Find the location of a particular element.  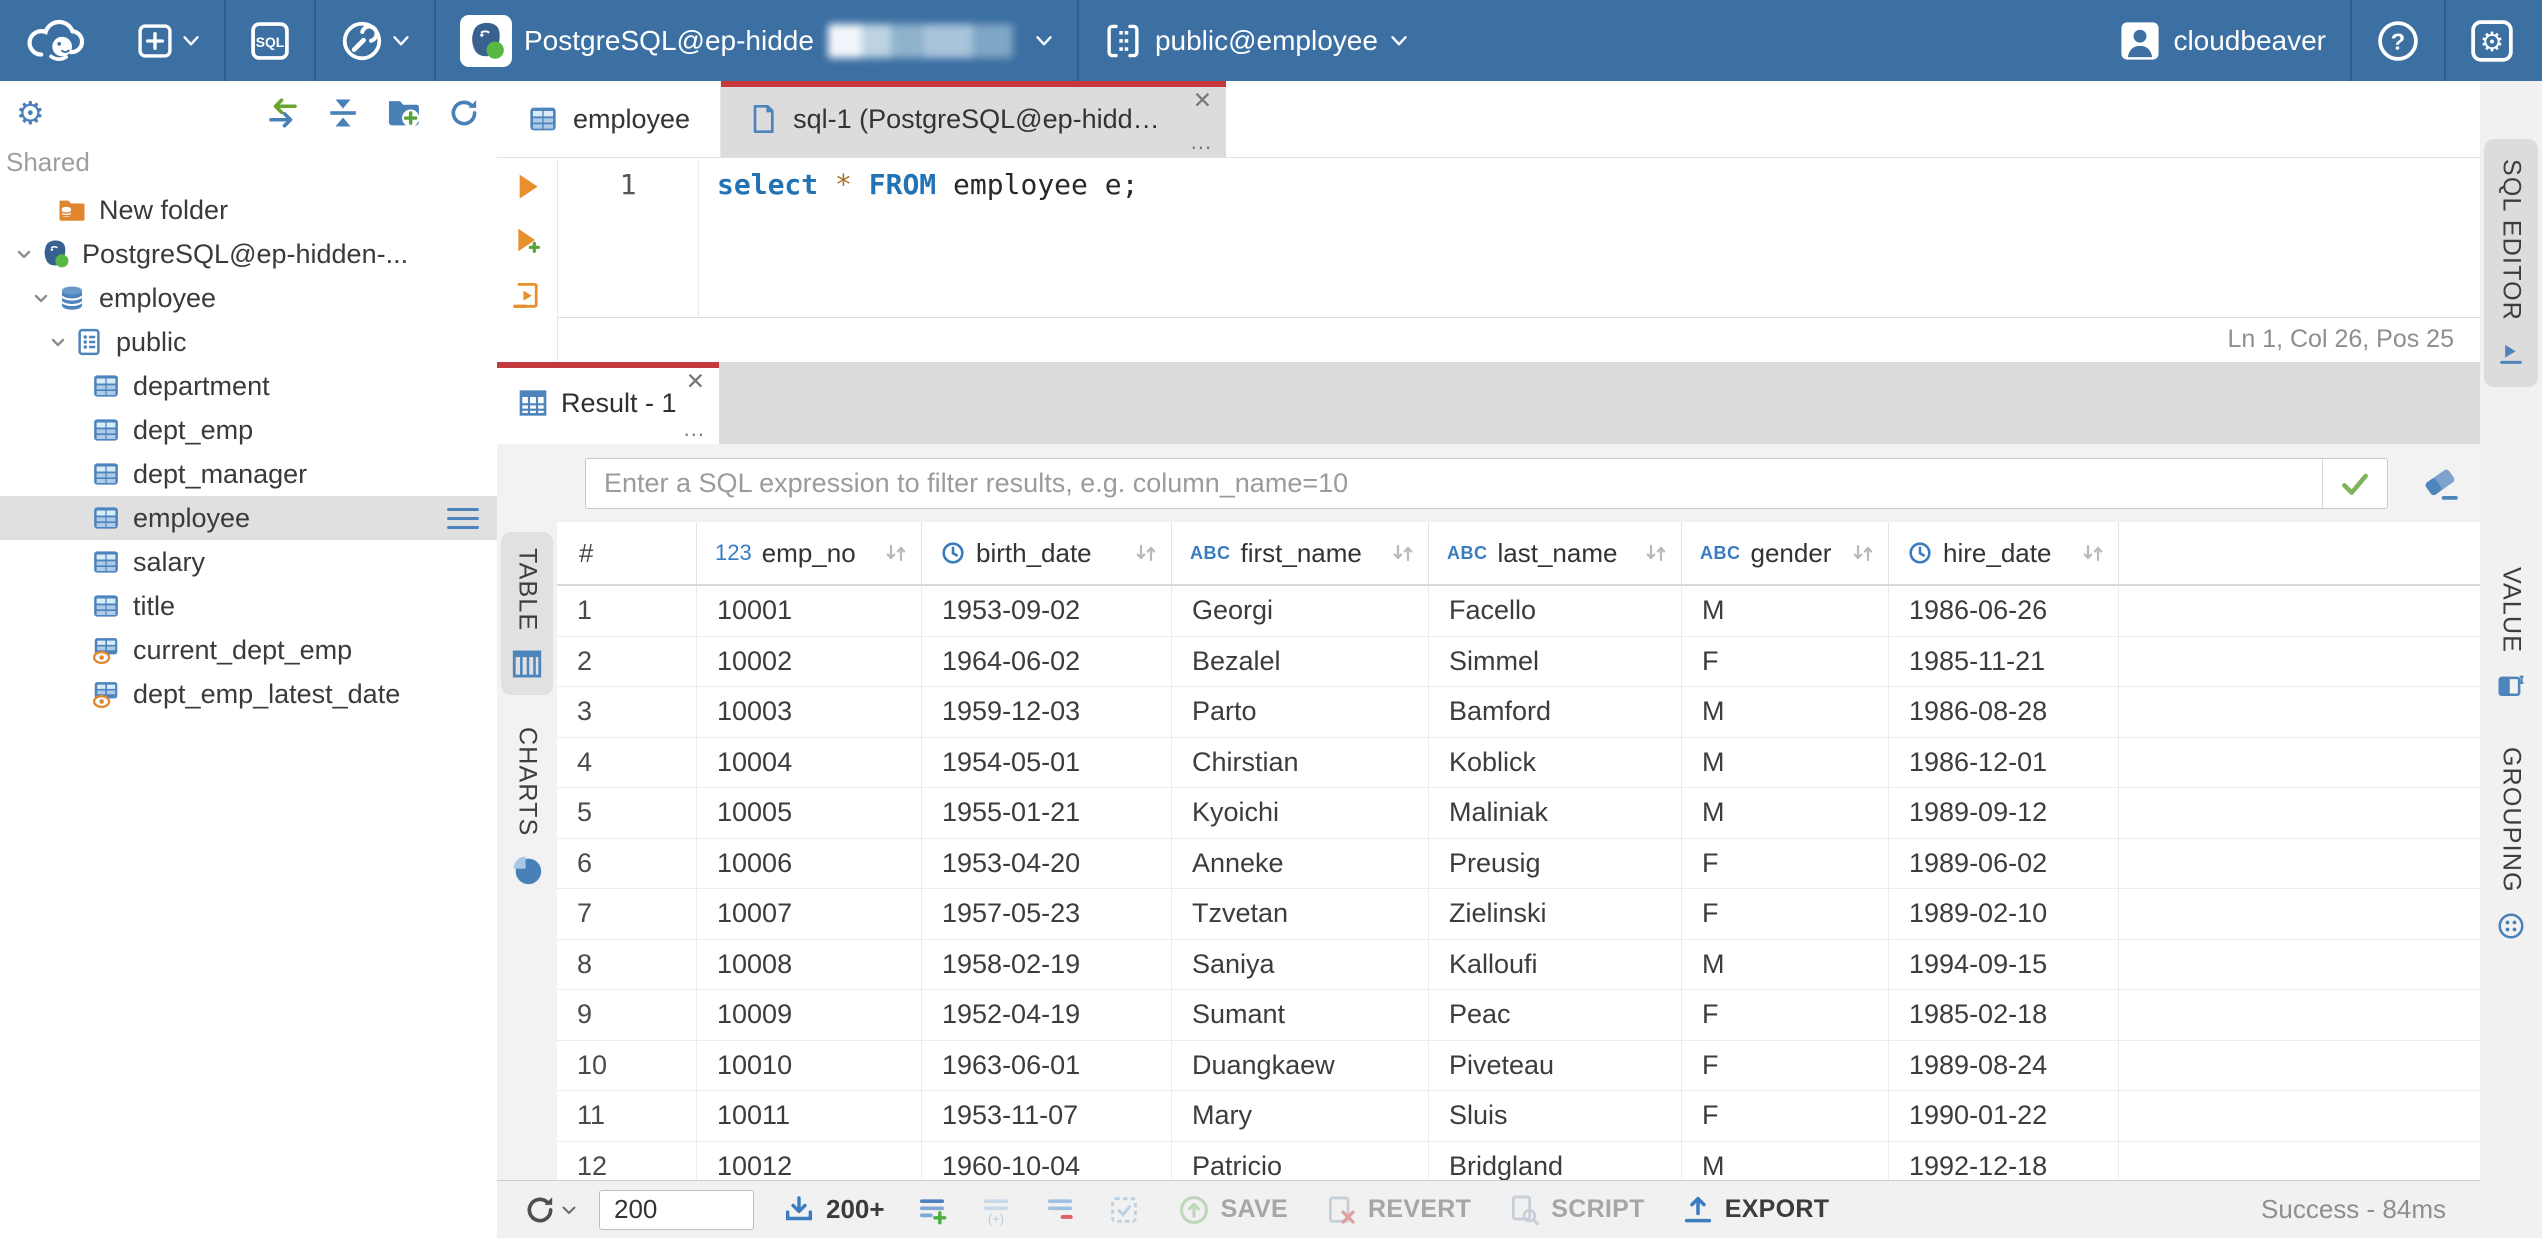

add-row-icon is located at coordinates (932, 1210).